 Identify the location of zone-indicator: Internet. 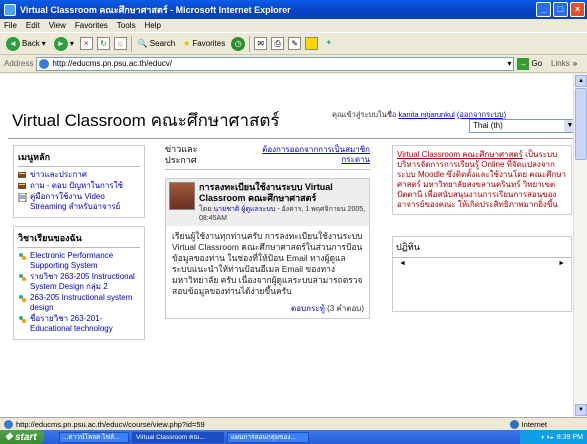
(528, 424).